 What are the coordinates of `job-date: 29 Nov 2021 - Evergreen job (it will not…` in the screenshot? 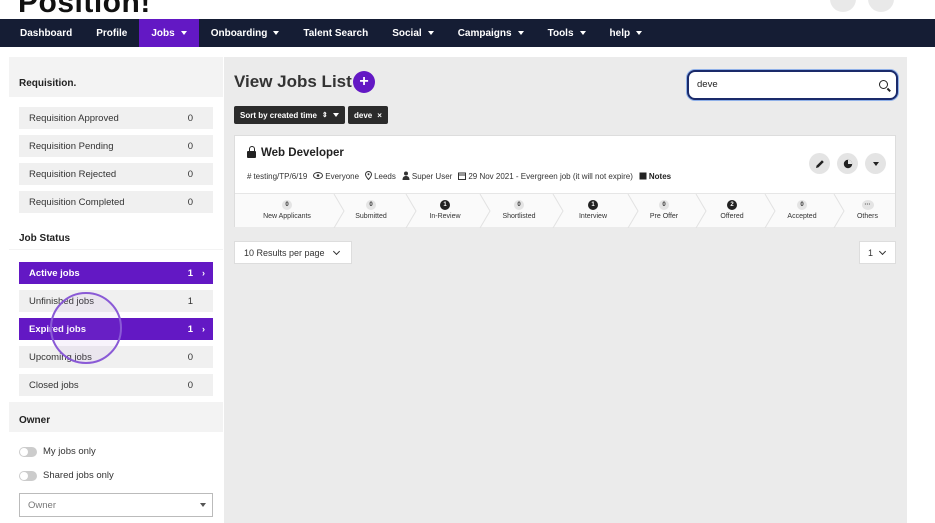 It's located at (550, 176).